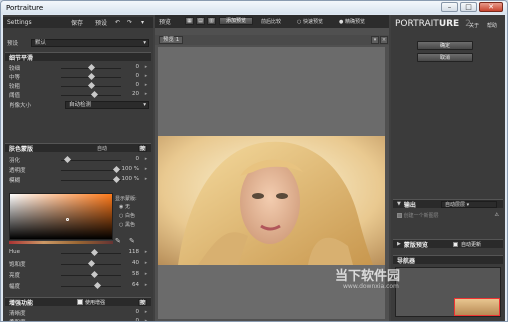  What do you see at coordinates (375, 40) in the screenshot?
I see `tab-menu-icon: ▾` at bounding box center [375, 40].